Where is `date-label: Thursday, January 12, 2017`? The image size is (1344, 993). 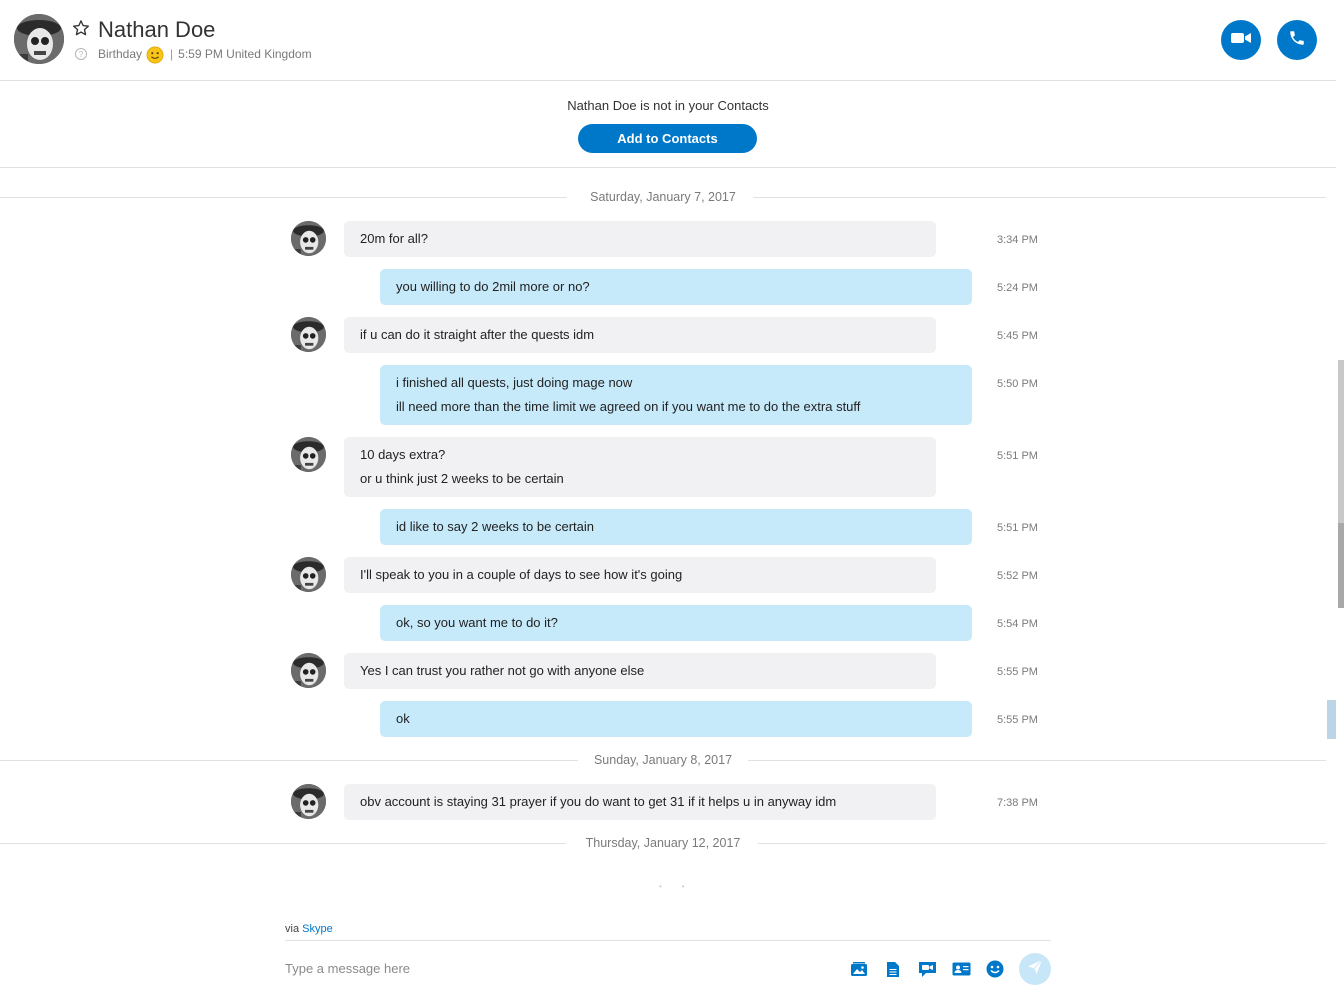
date-label: Thursday, January 12, 2017 is located at coordinates (663, 843).